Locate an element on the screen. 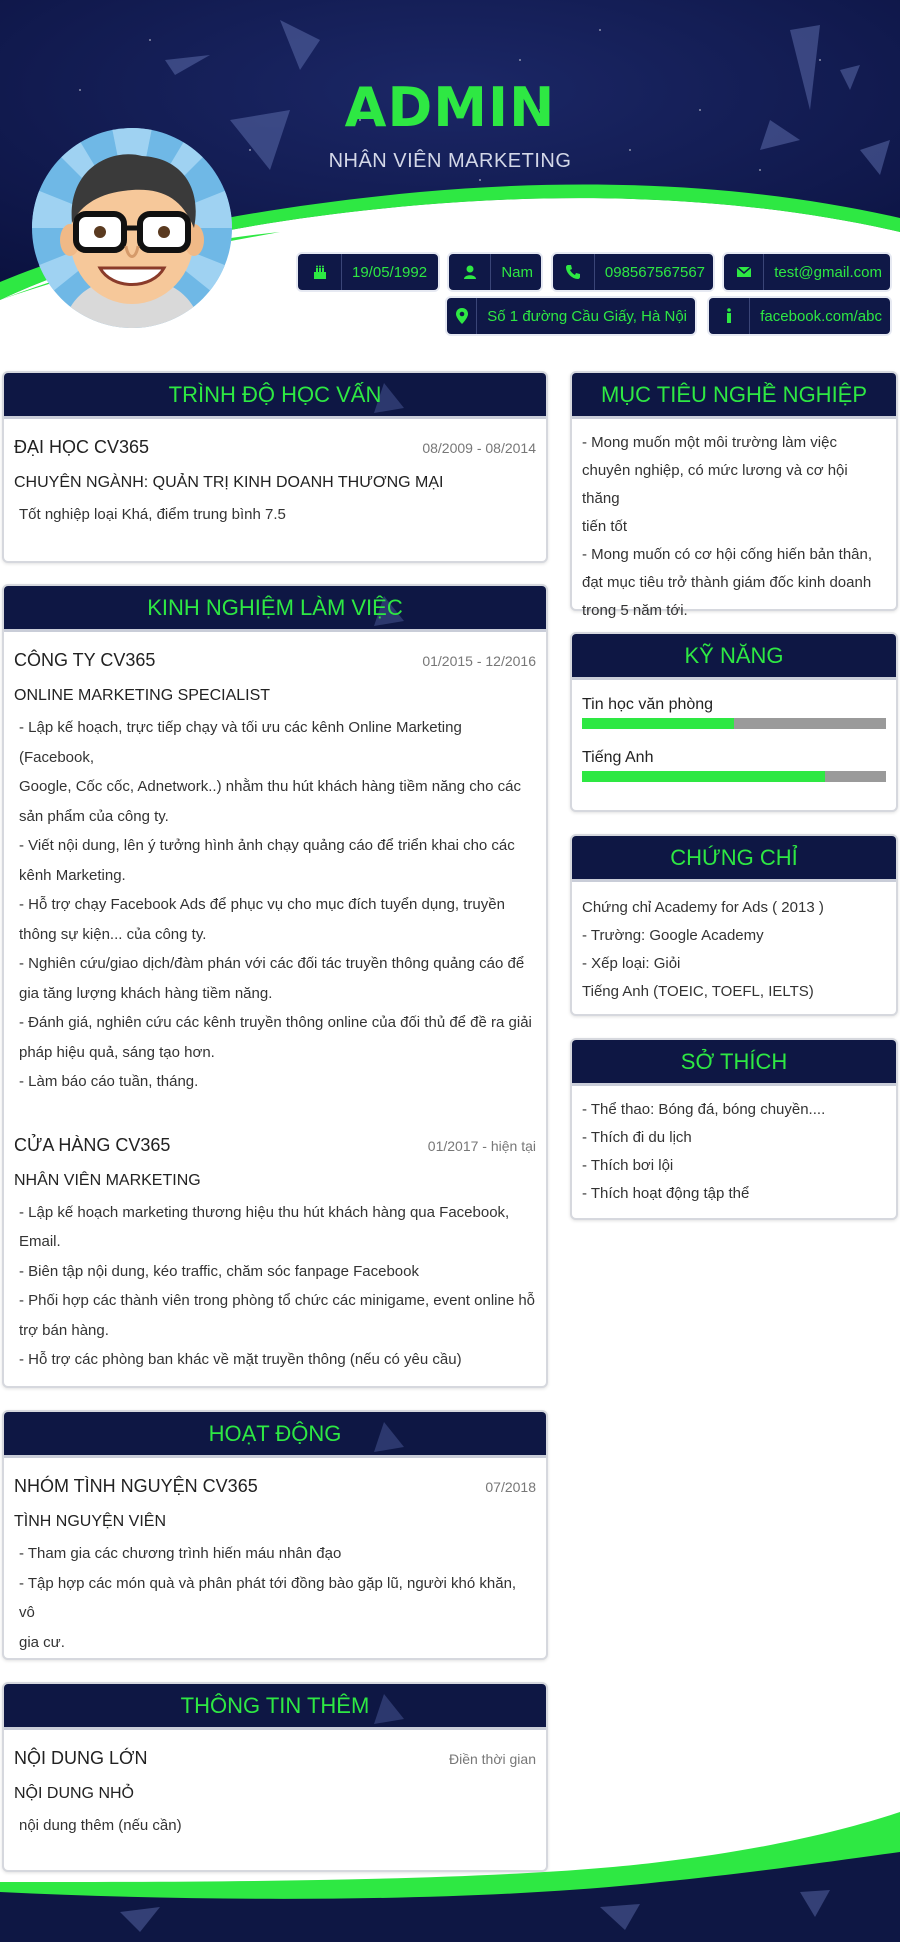 Image resolution: width=900 pixels, height=1942 pixels. certificate-line: Tiếng Anh (TOEIC, TOEFL, IELTS) is located at coordinates (698, 991).